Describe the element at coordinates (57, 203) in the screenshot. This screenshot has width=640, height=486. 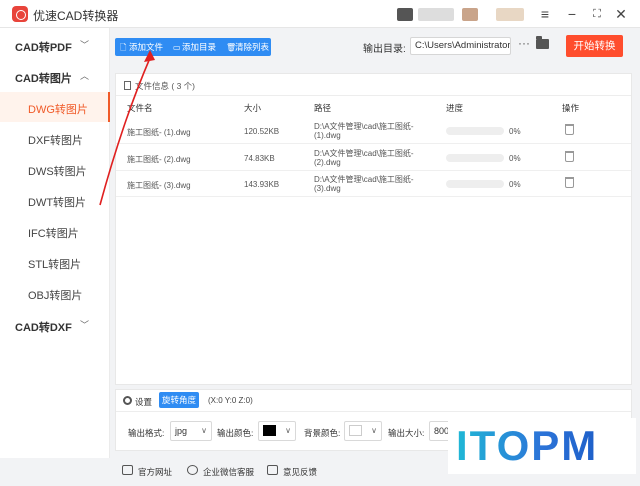
I see `sidebar-item-label: DWT转图片` at that location.